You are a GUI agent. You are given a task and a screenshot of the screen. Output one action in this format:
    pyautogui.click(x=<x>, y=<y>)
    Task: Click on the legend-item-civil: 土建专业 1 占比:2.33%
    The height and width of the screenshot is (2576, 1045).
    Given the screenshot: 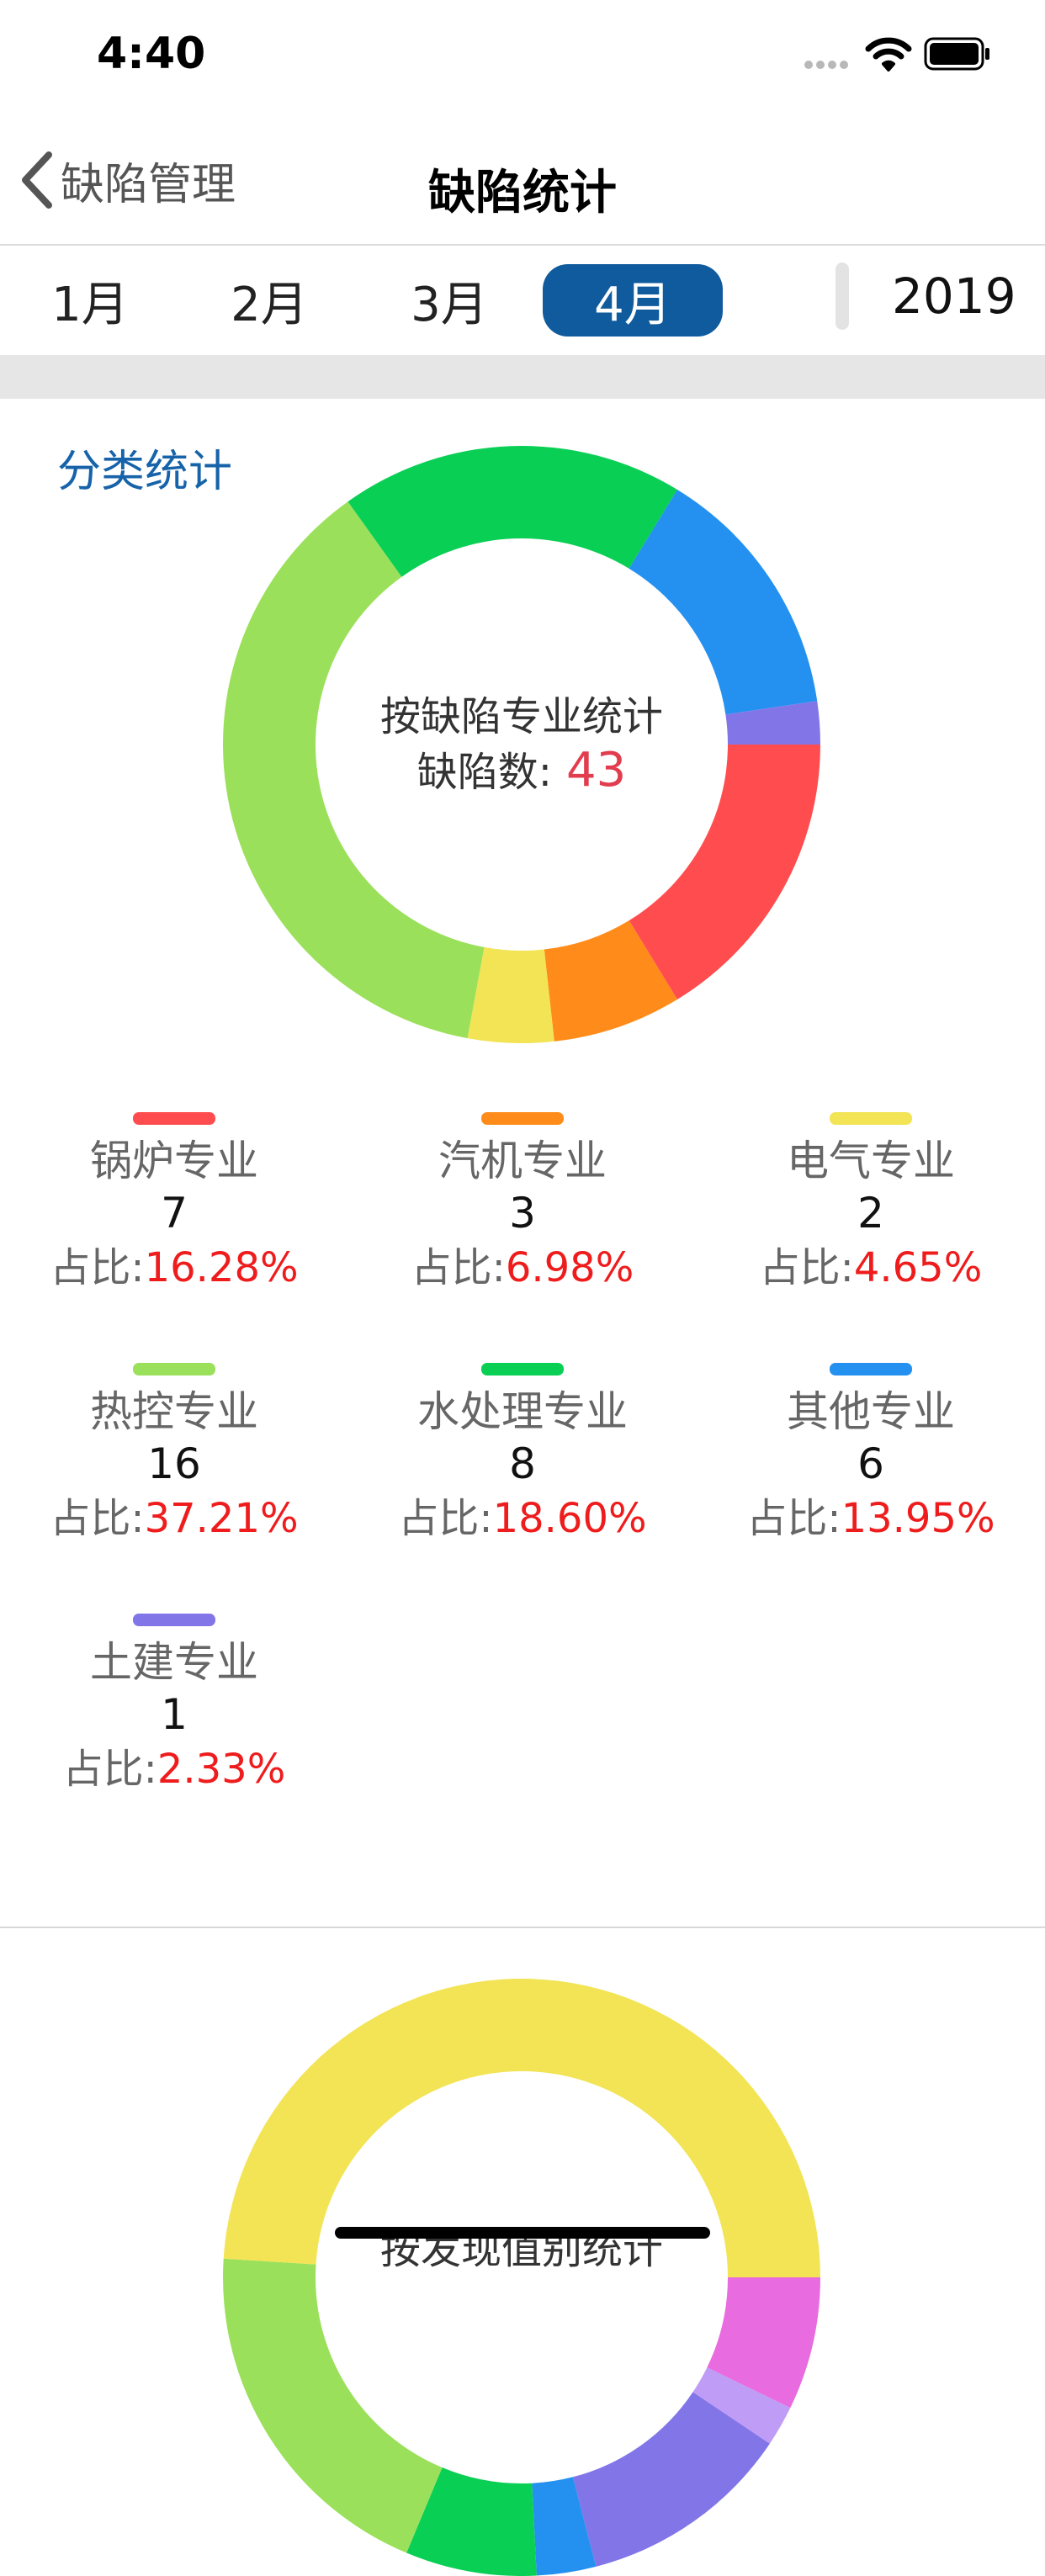 What is the action you would take?
    pyautogui.click(x=174, y=1706)
    